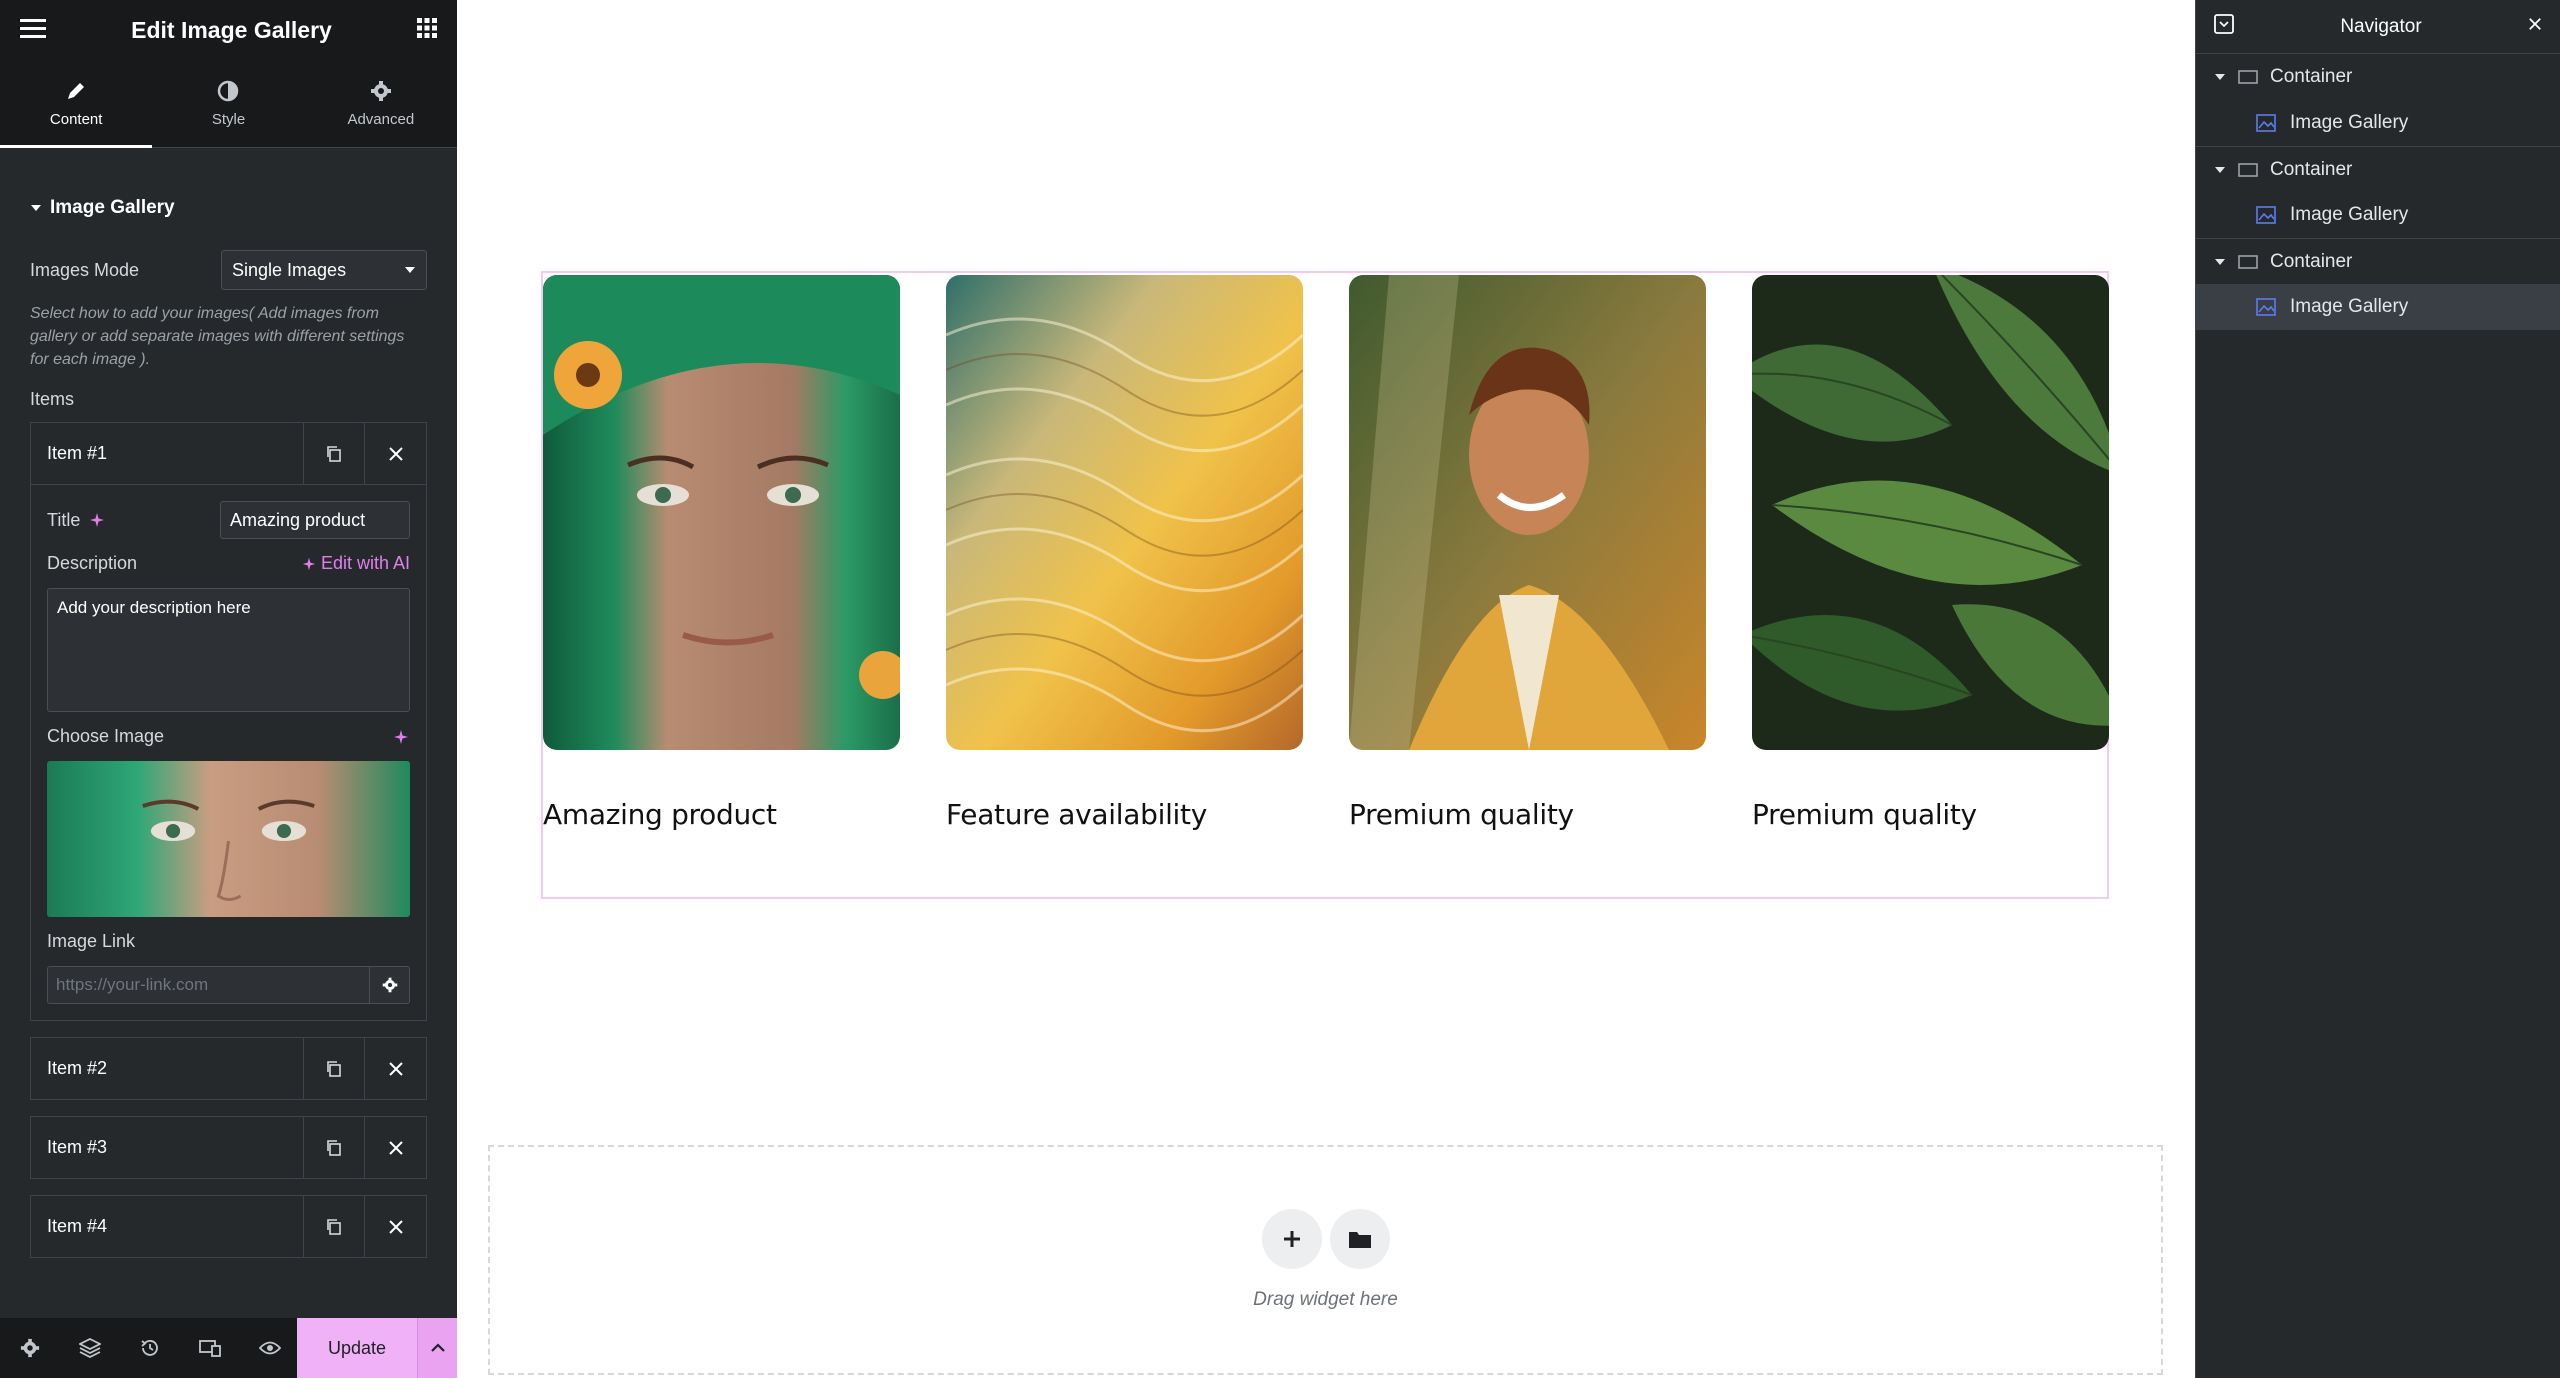 The height and width of the screenshot is (1378, 2560). Describe the element at coordinates (167, 453) in the screenshot. I see `item-label: Item #1` at that location.